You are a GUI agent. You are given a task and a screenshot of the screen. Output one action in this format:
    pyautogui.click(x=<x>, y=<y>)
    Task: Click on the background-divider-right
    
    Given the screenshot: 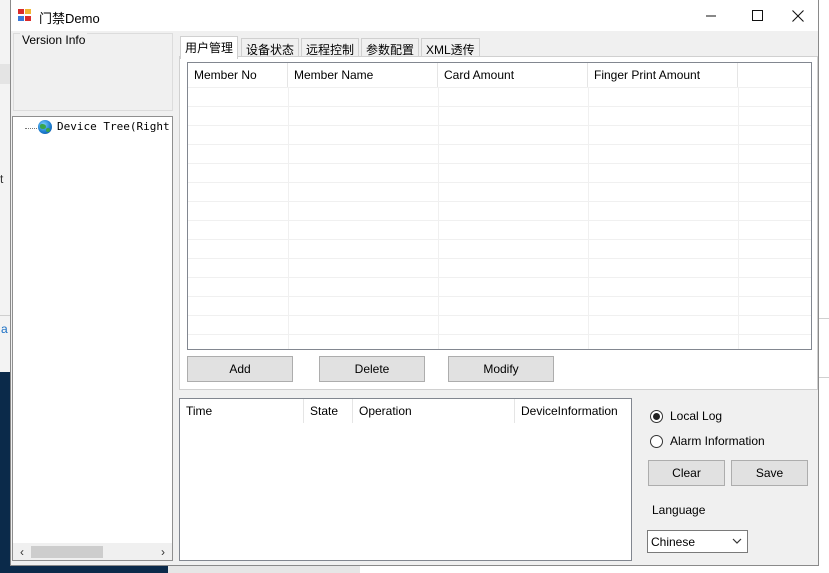 What is the action you would take?
    pyautogui.click(x=823, y=318)
    